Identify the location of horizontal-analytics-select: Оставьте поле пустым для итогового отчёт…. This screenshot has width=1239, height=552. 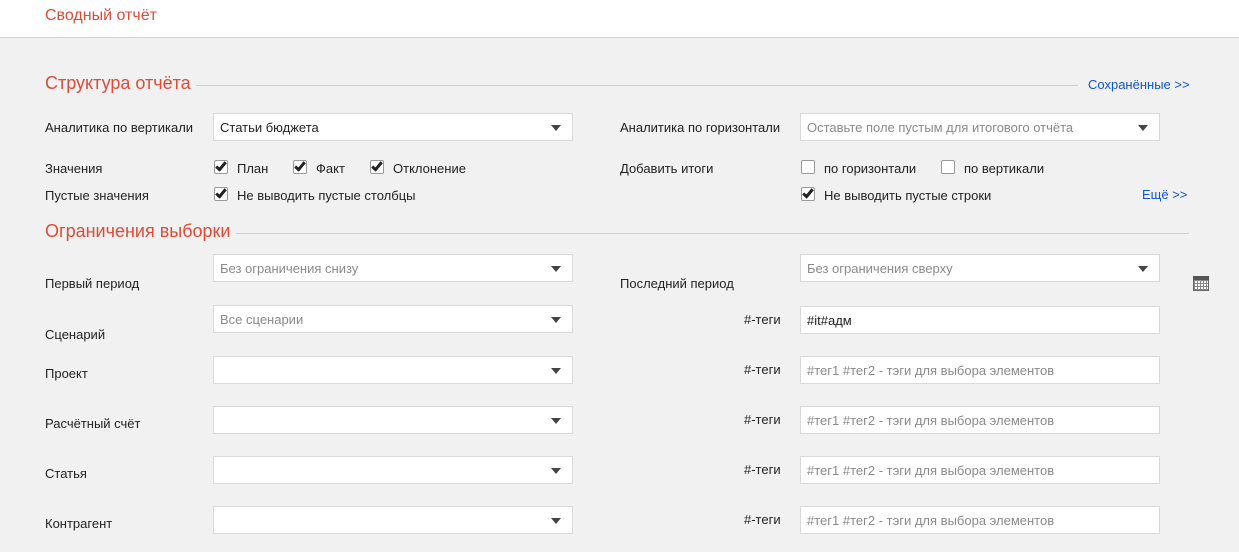
(980, 127).